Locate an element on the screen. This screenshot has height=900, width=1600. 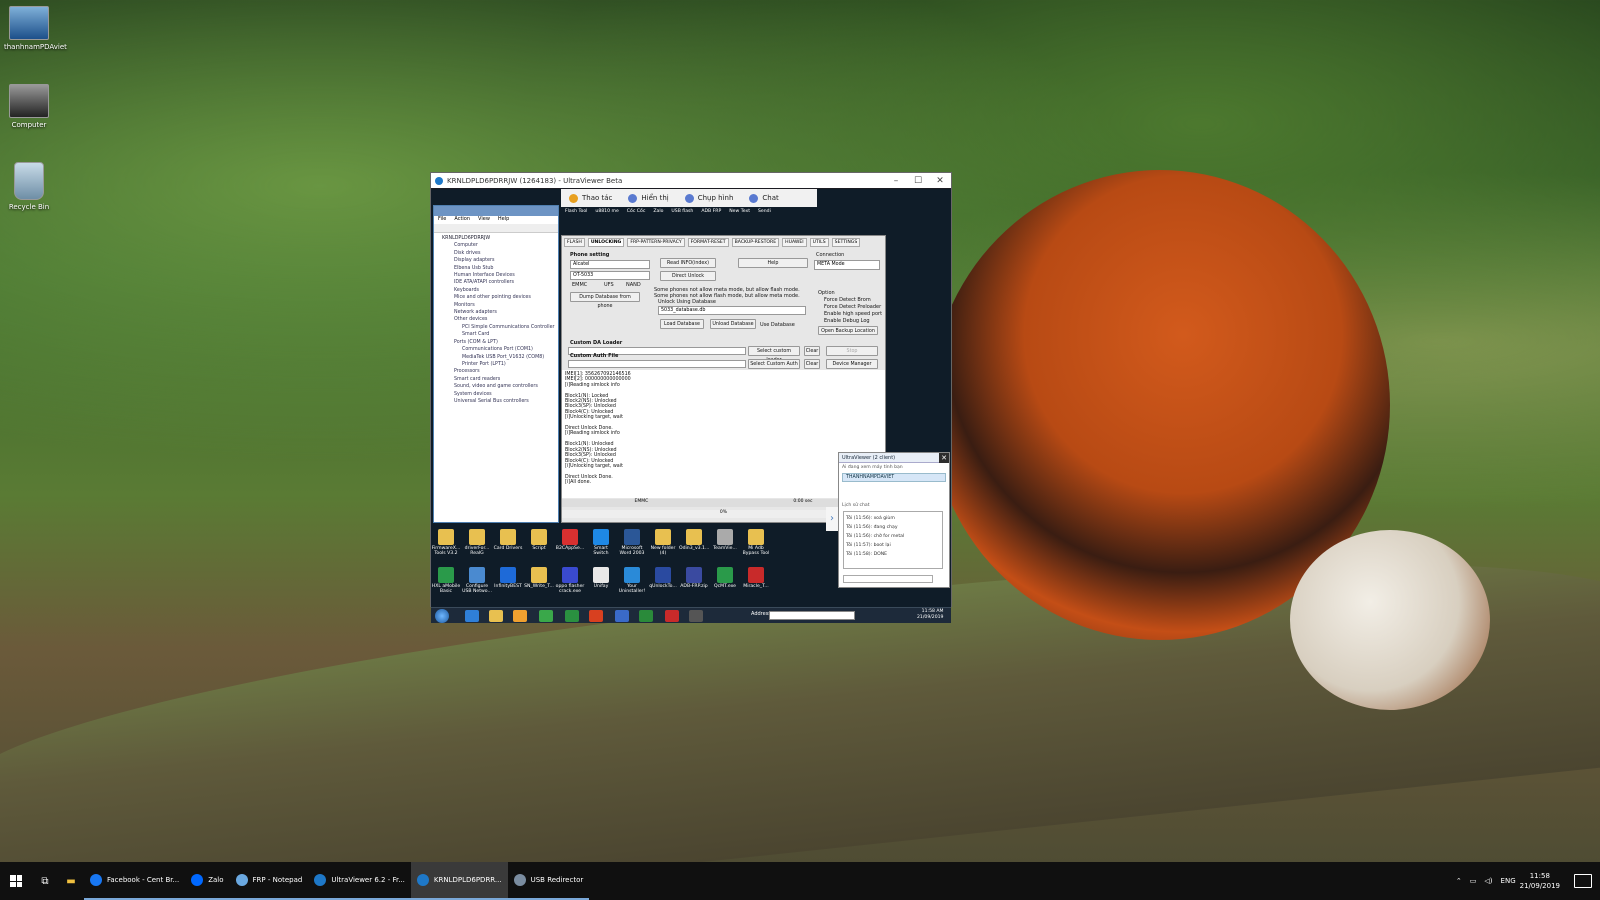
remote-start-orb-icon is located at coordinates (442, 616).